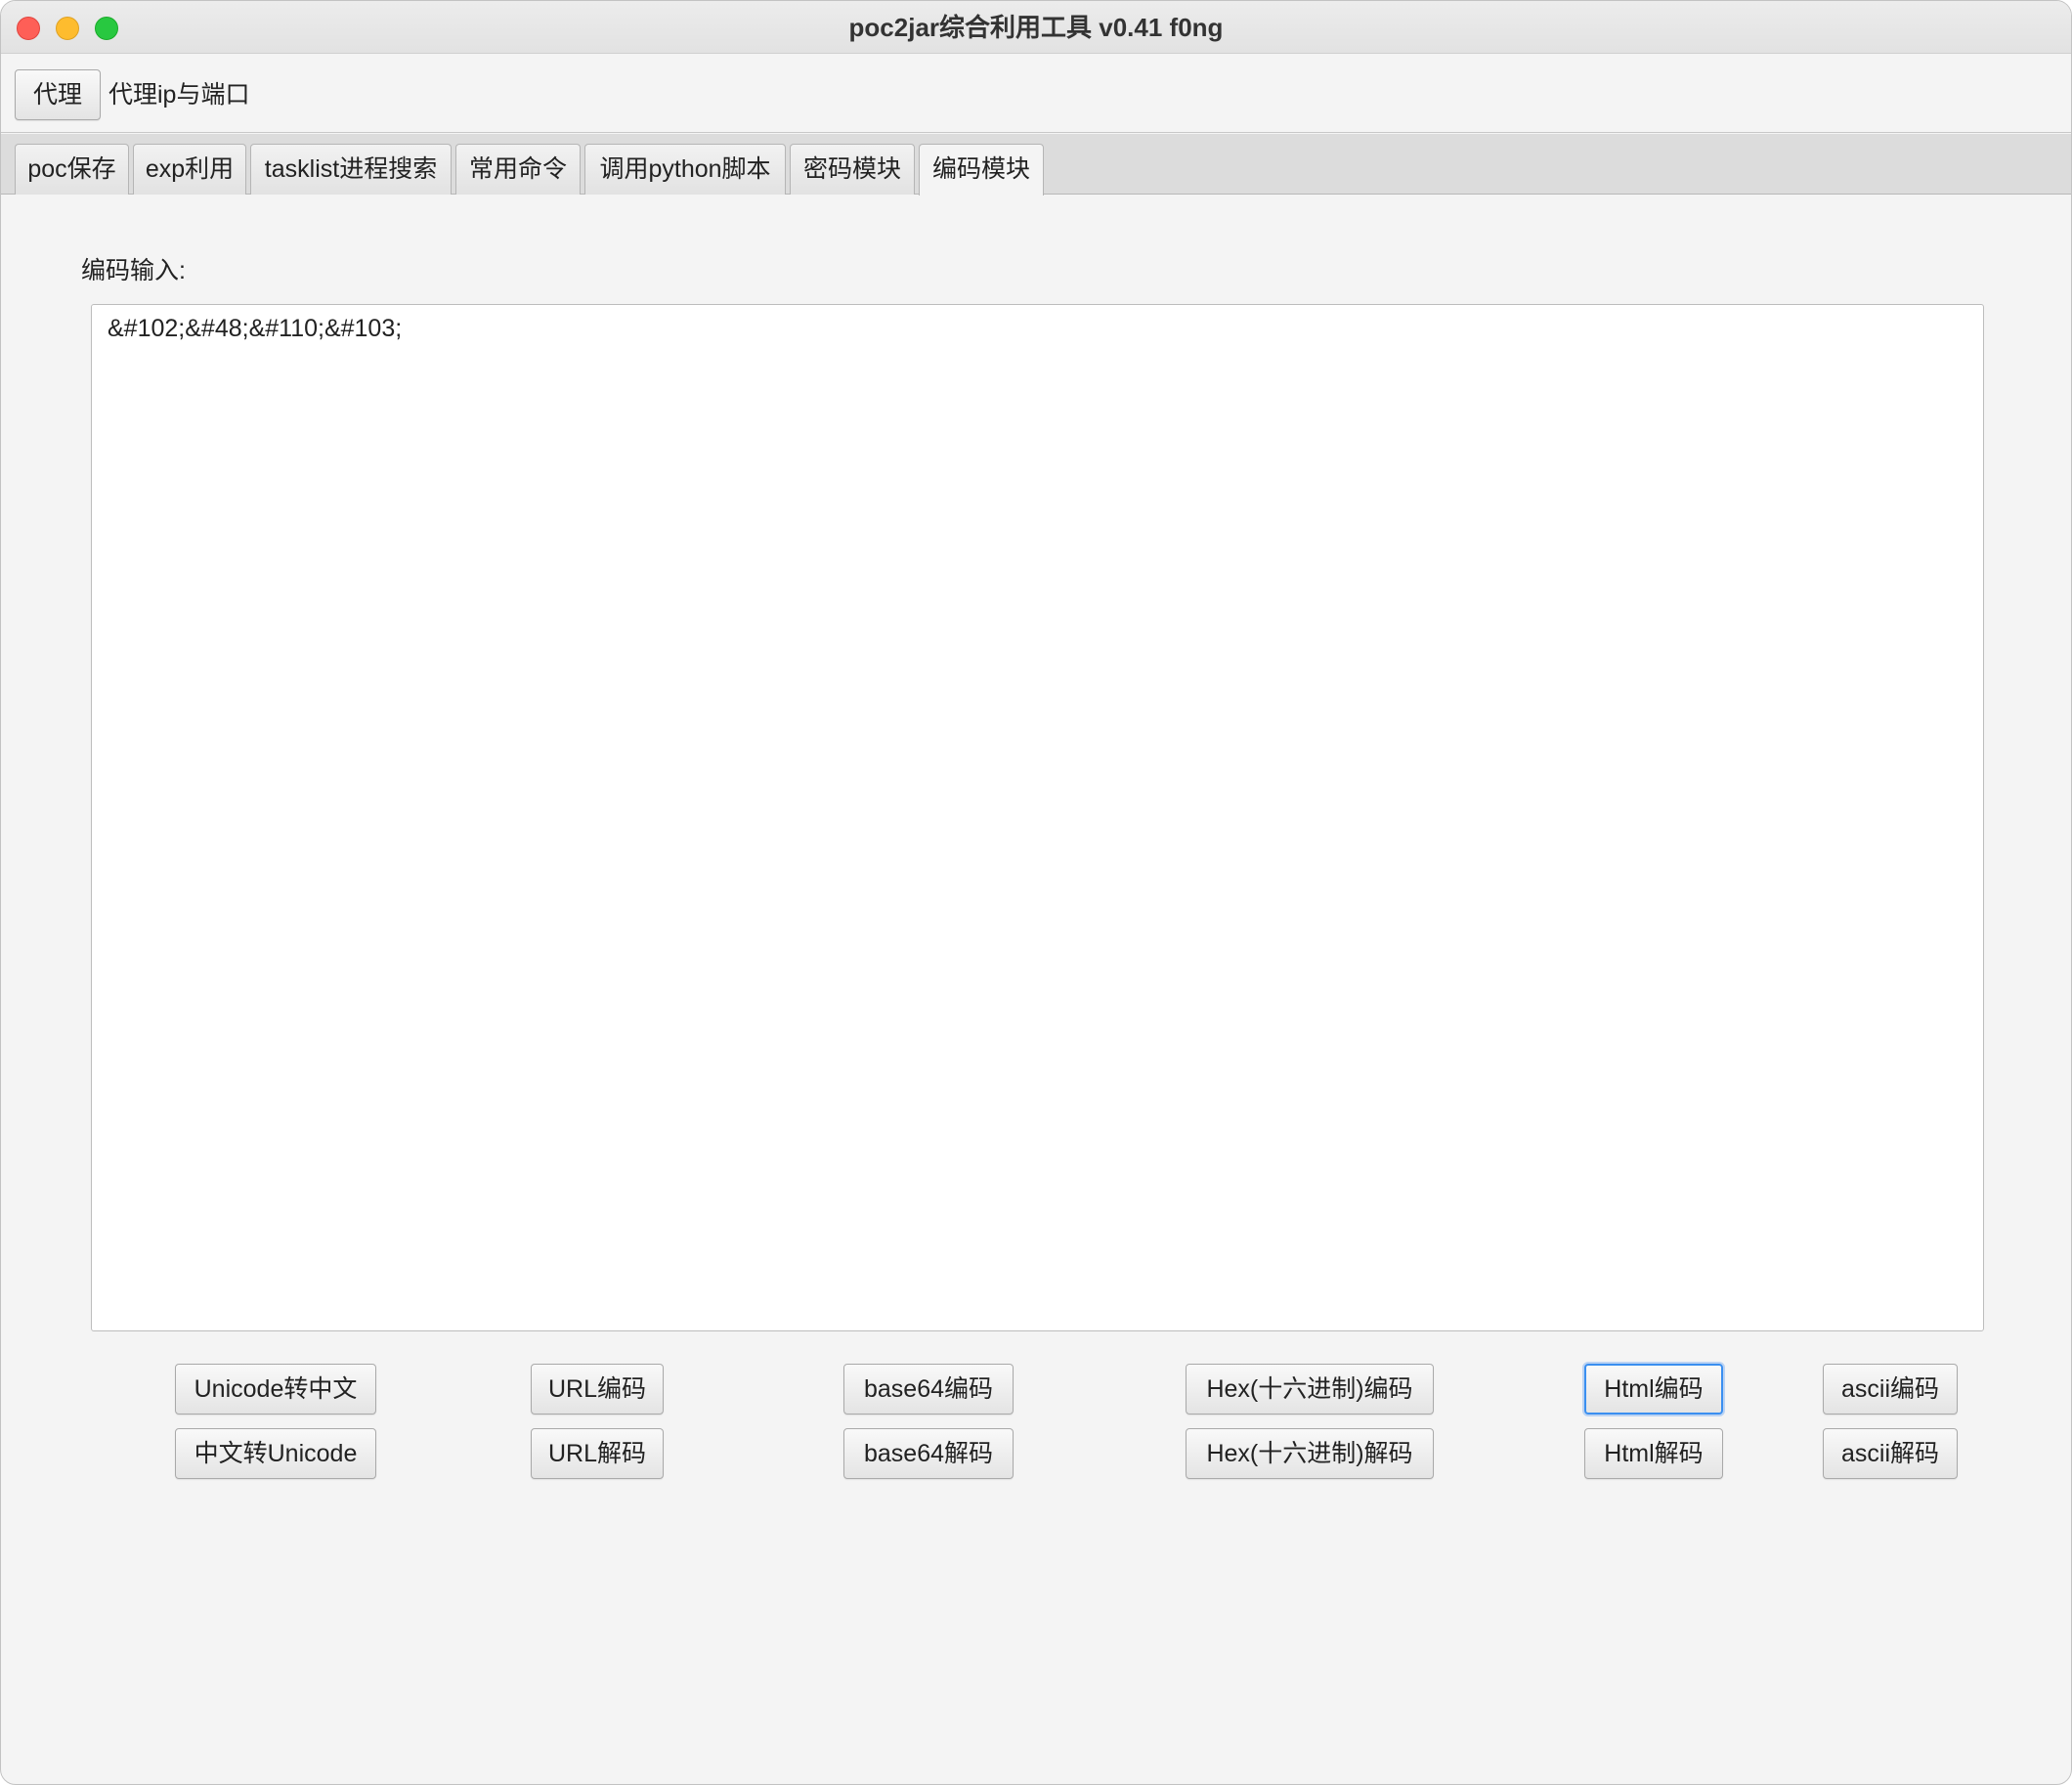 Image resolution: width=2072 pixels, height=1785 pixels. Describe the element at coordinates (1890, 1389) in the screenshot. I see `ascii-encode-button: ascii编码` at that location.